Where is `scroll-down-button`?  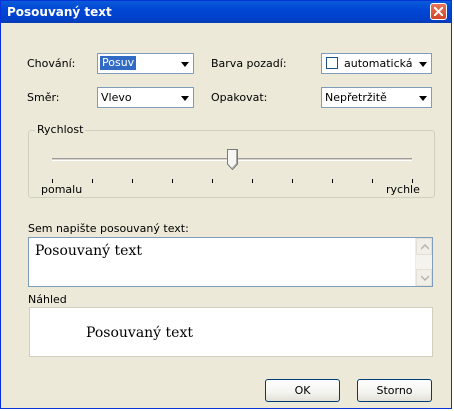
scroll-down-button is located at coordinates (424, 277).